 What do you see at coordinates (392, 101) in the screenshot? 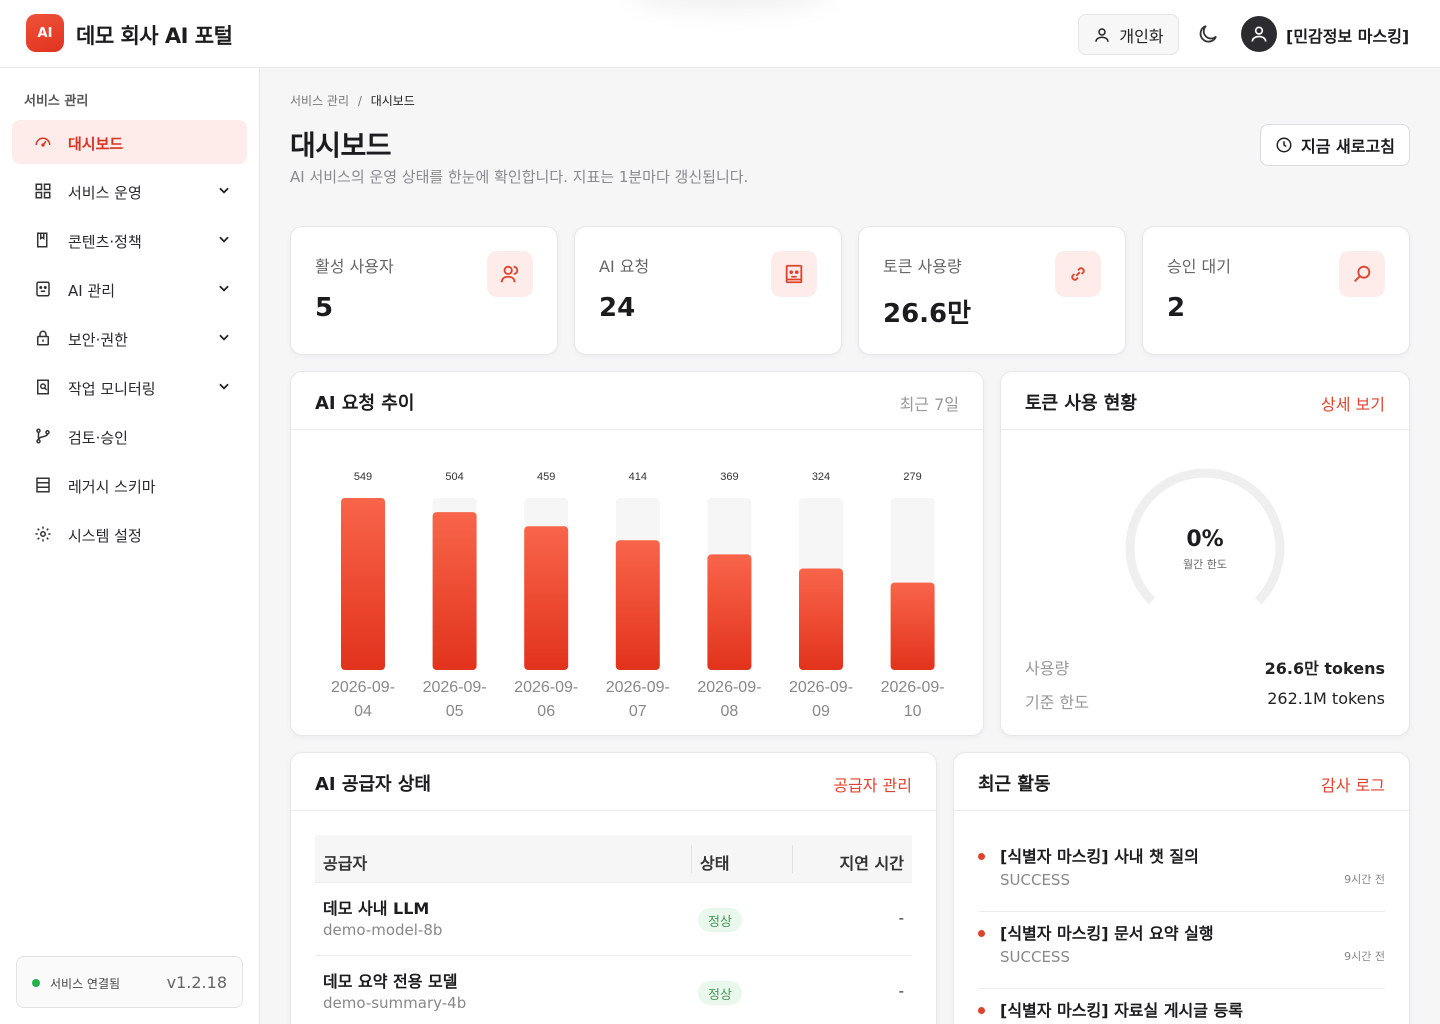
I see `breadcrumb-current: 대시보드` at bounding box center [392, 101].